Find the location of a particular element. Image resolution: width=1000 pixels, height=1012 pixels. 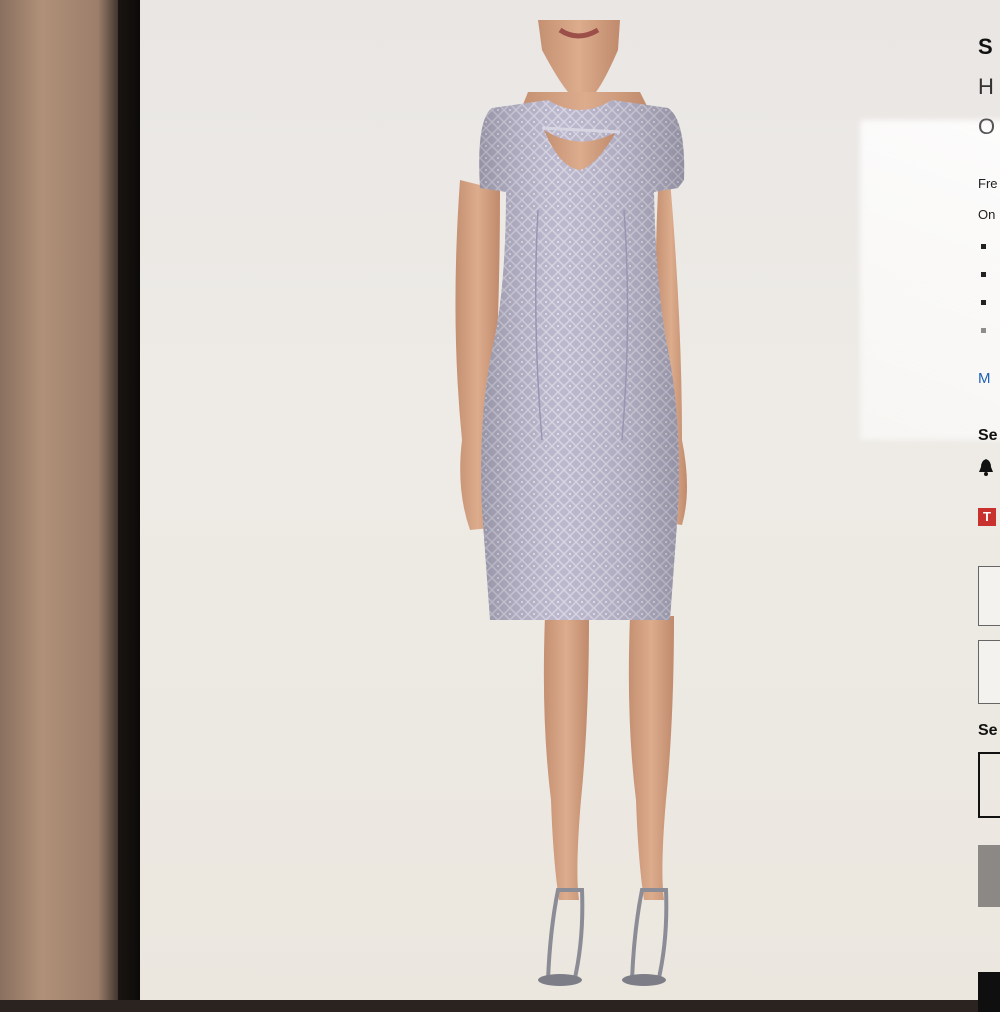

size-section-label: Se is located at coordinates (988, 730).